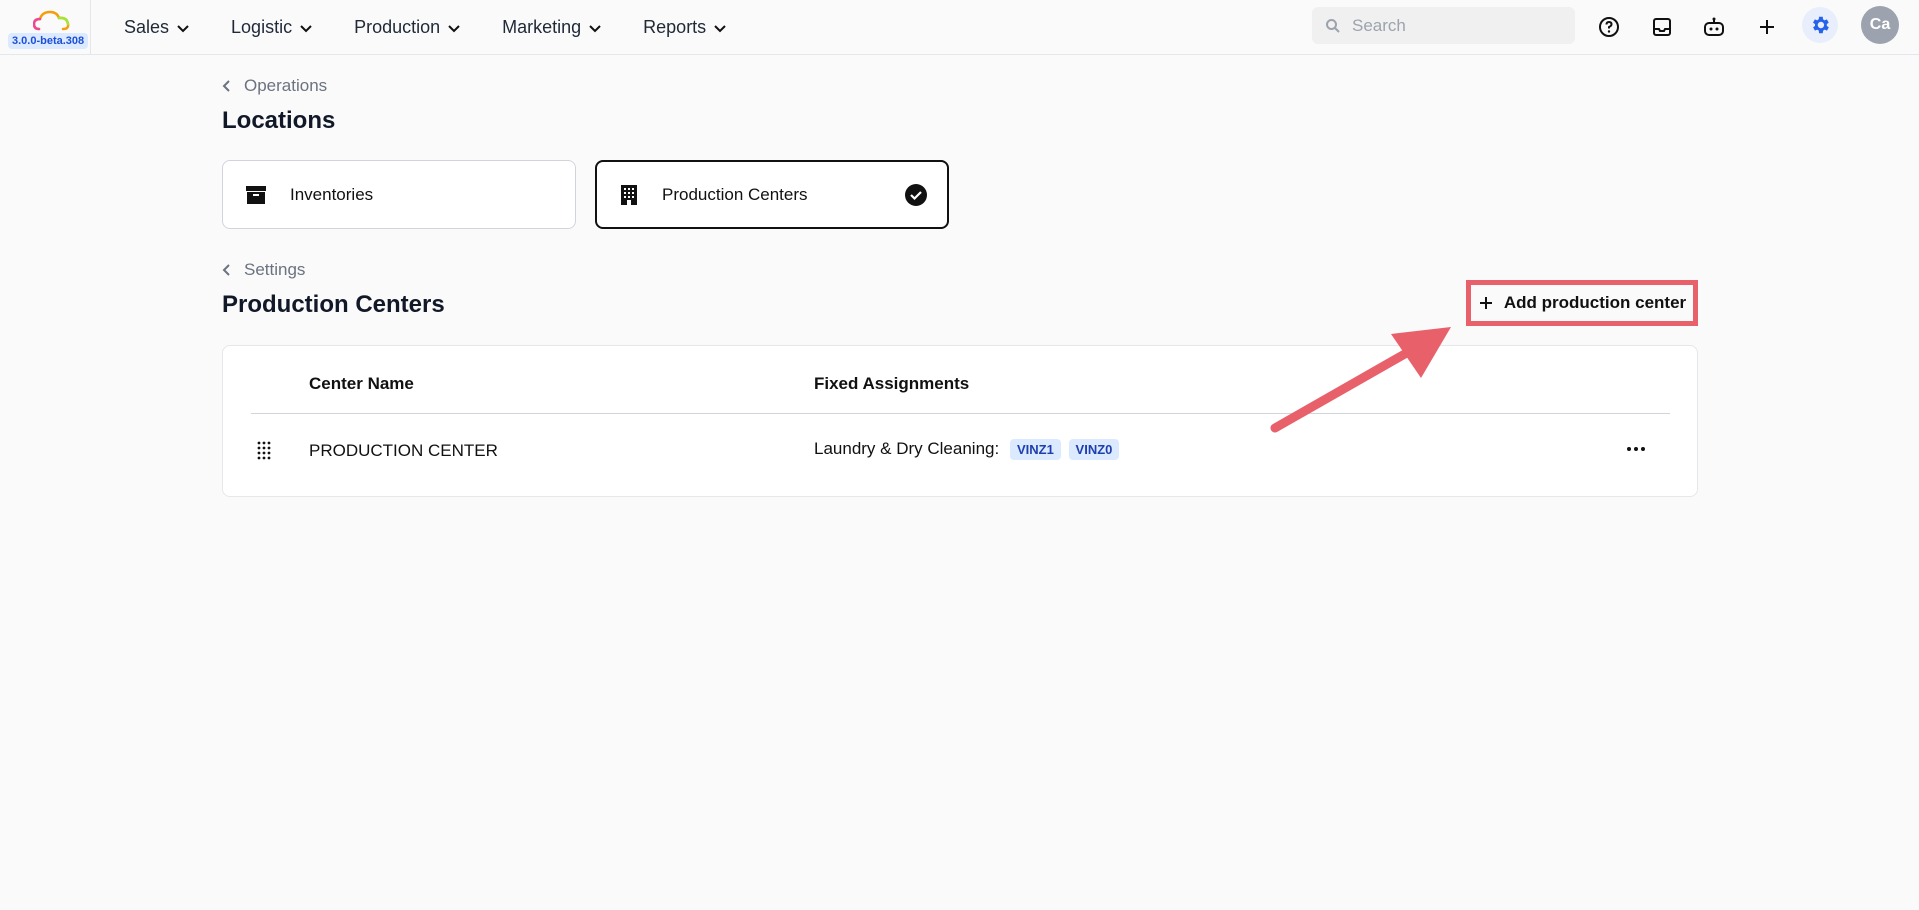  I want to click on check-circle-icon, so click(916, 195).